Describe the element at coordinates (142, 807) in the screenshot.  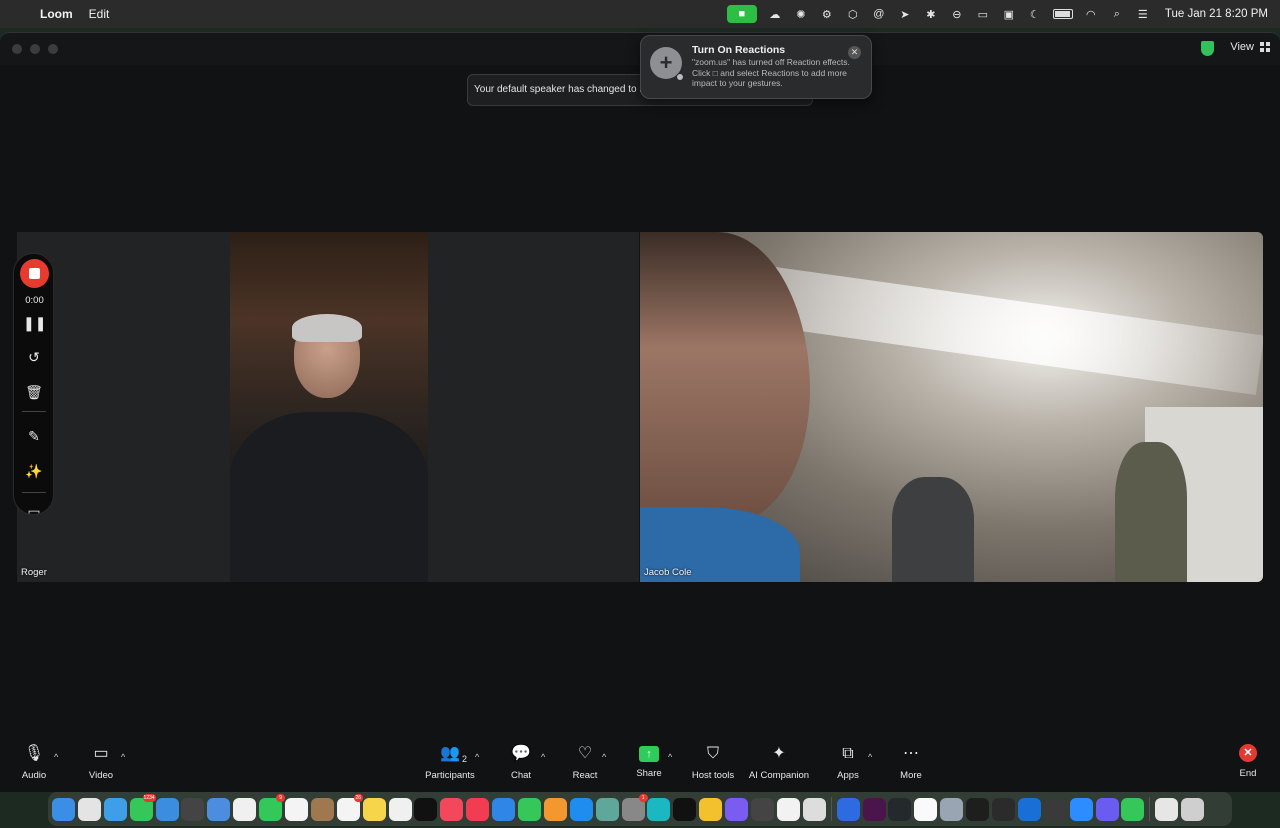
I see `messages-icon: 1234` at that location.